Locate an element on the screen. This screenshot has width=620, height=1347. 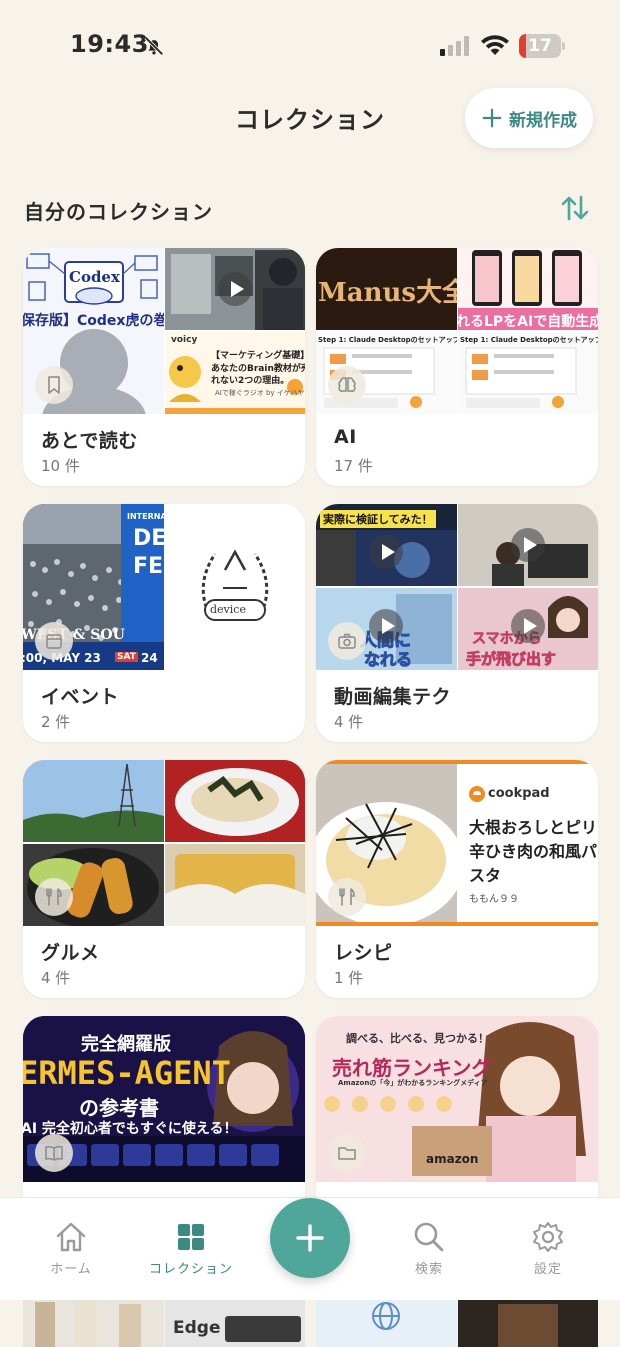
calendar-icon is located at coordinates (54, 641).